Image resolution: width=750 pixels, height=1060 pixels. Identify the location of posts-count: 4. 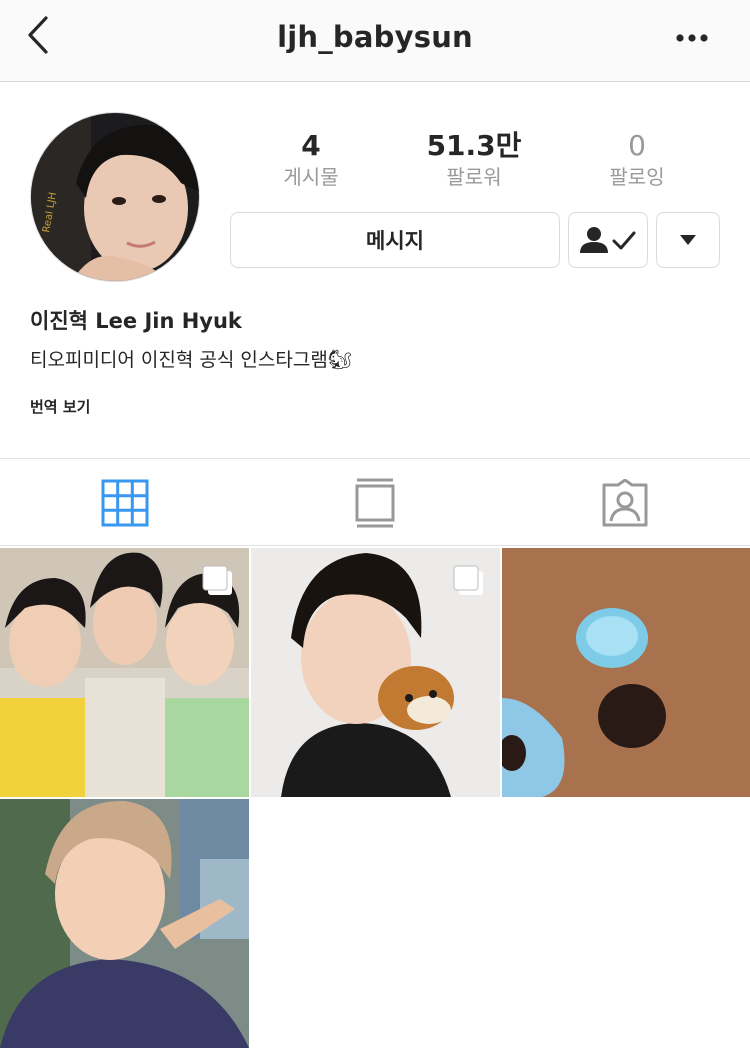
(311, 145).